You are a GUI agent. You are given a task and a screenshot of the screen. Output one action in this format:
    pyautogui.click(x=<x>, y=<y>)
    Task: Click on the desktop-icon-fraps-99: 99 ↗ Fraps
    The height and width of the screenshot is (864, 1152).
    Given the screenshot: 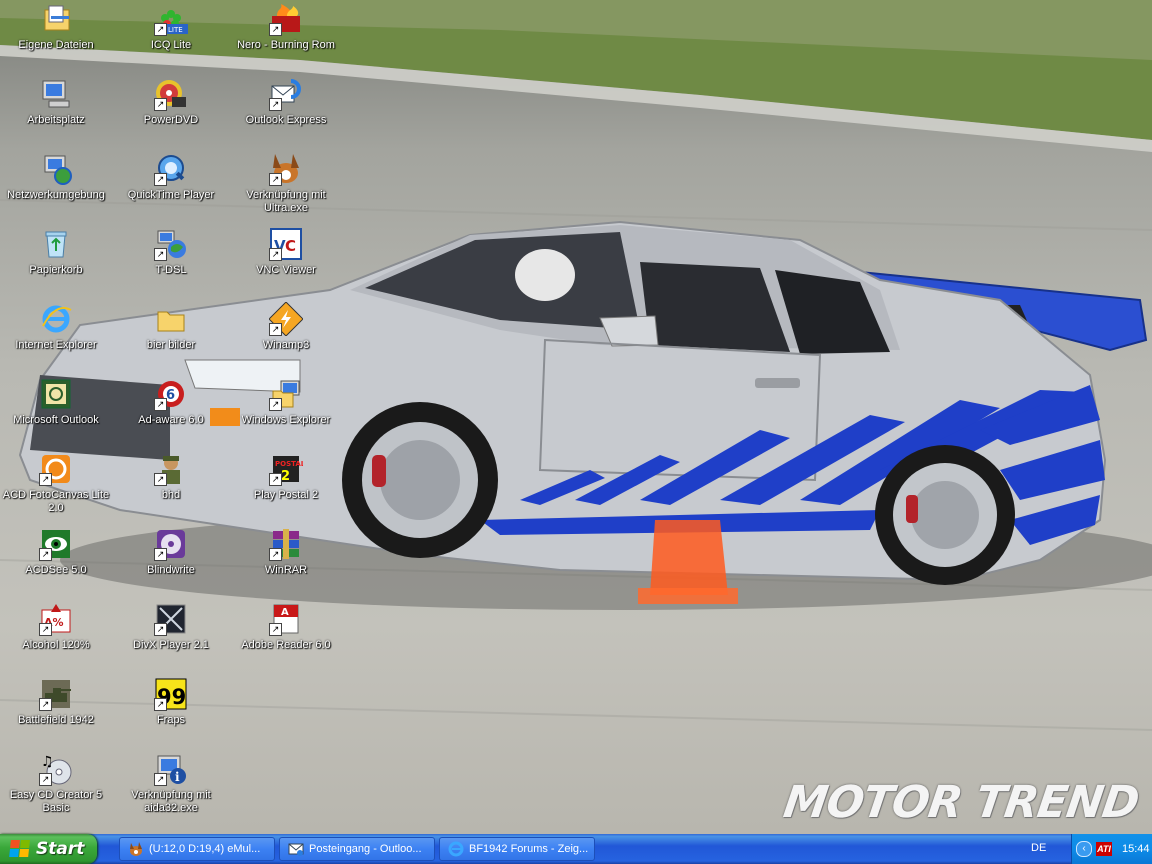 What is the action you would take?
    pyautogui.click(x=171, y=702)
    